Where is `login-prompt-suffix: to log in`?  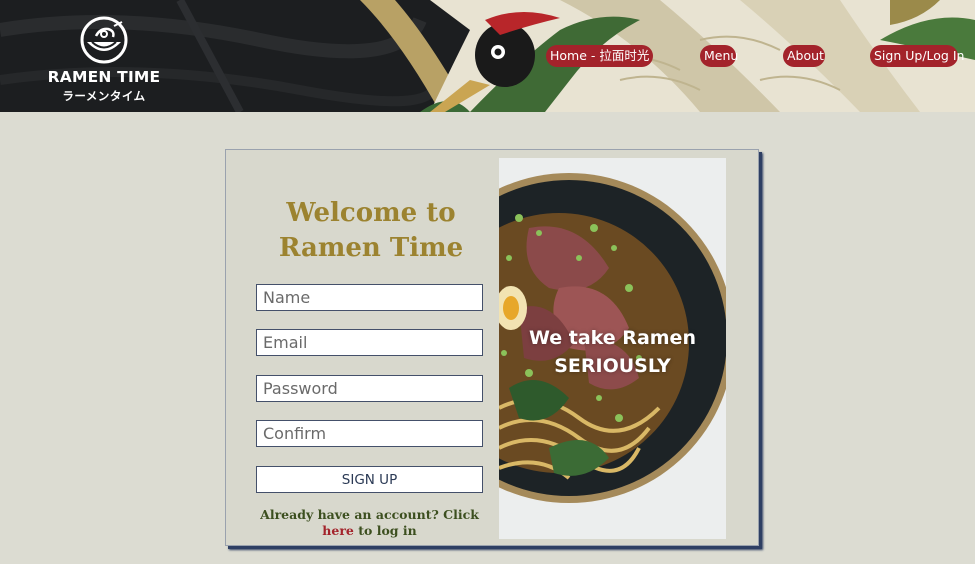 login-prompt-suffix: to log in is located at coordinates (385, 530).